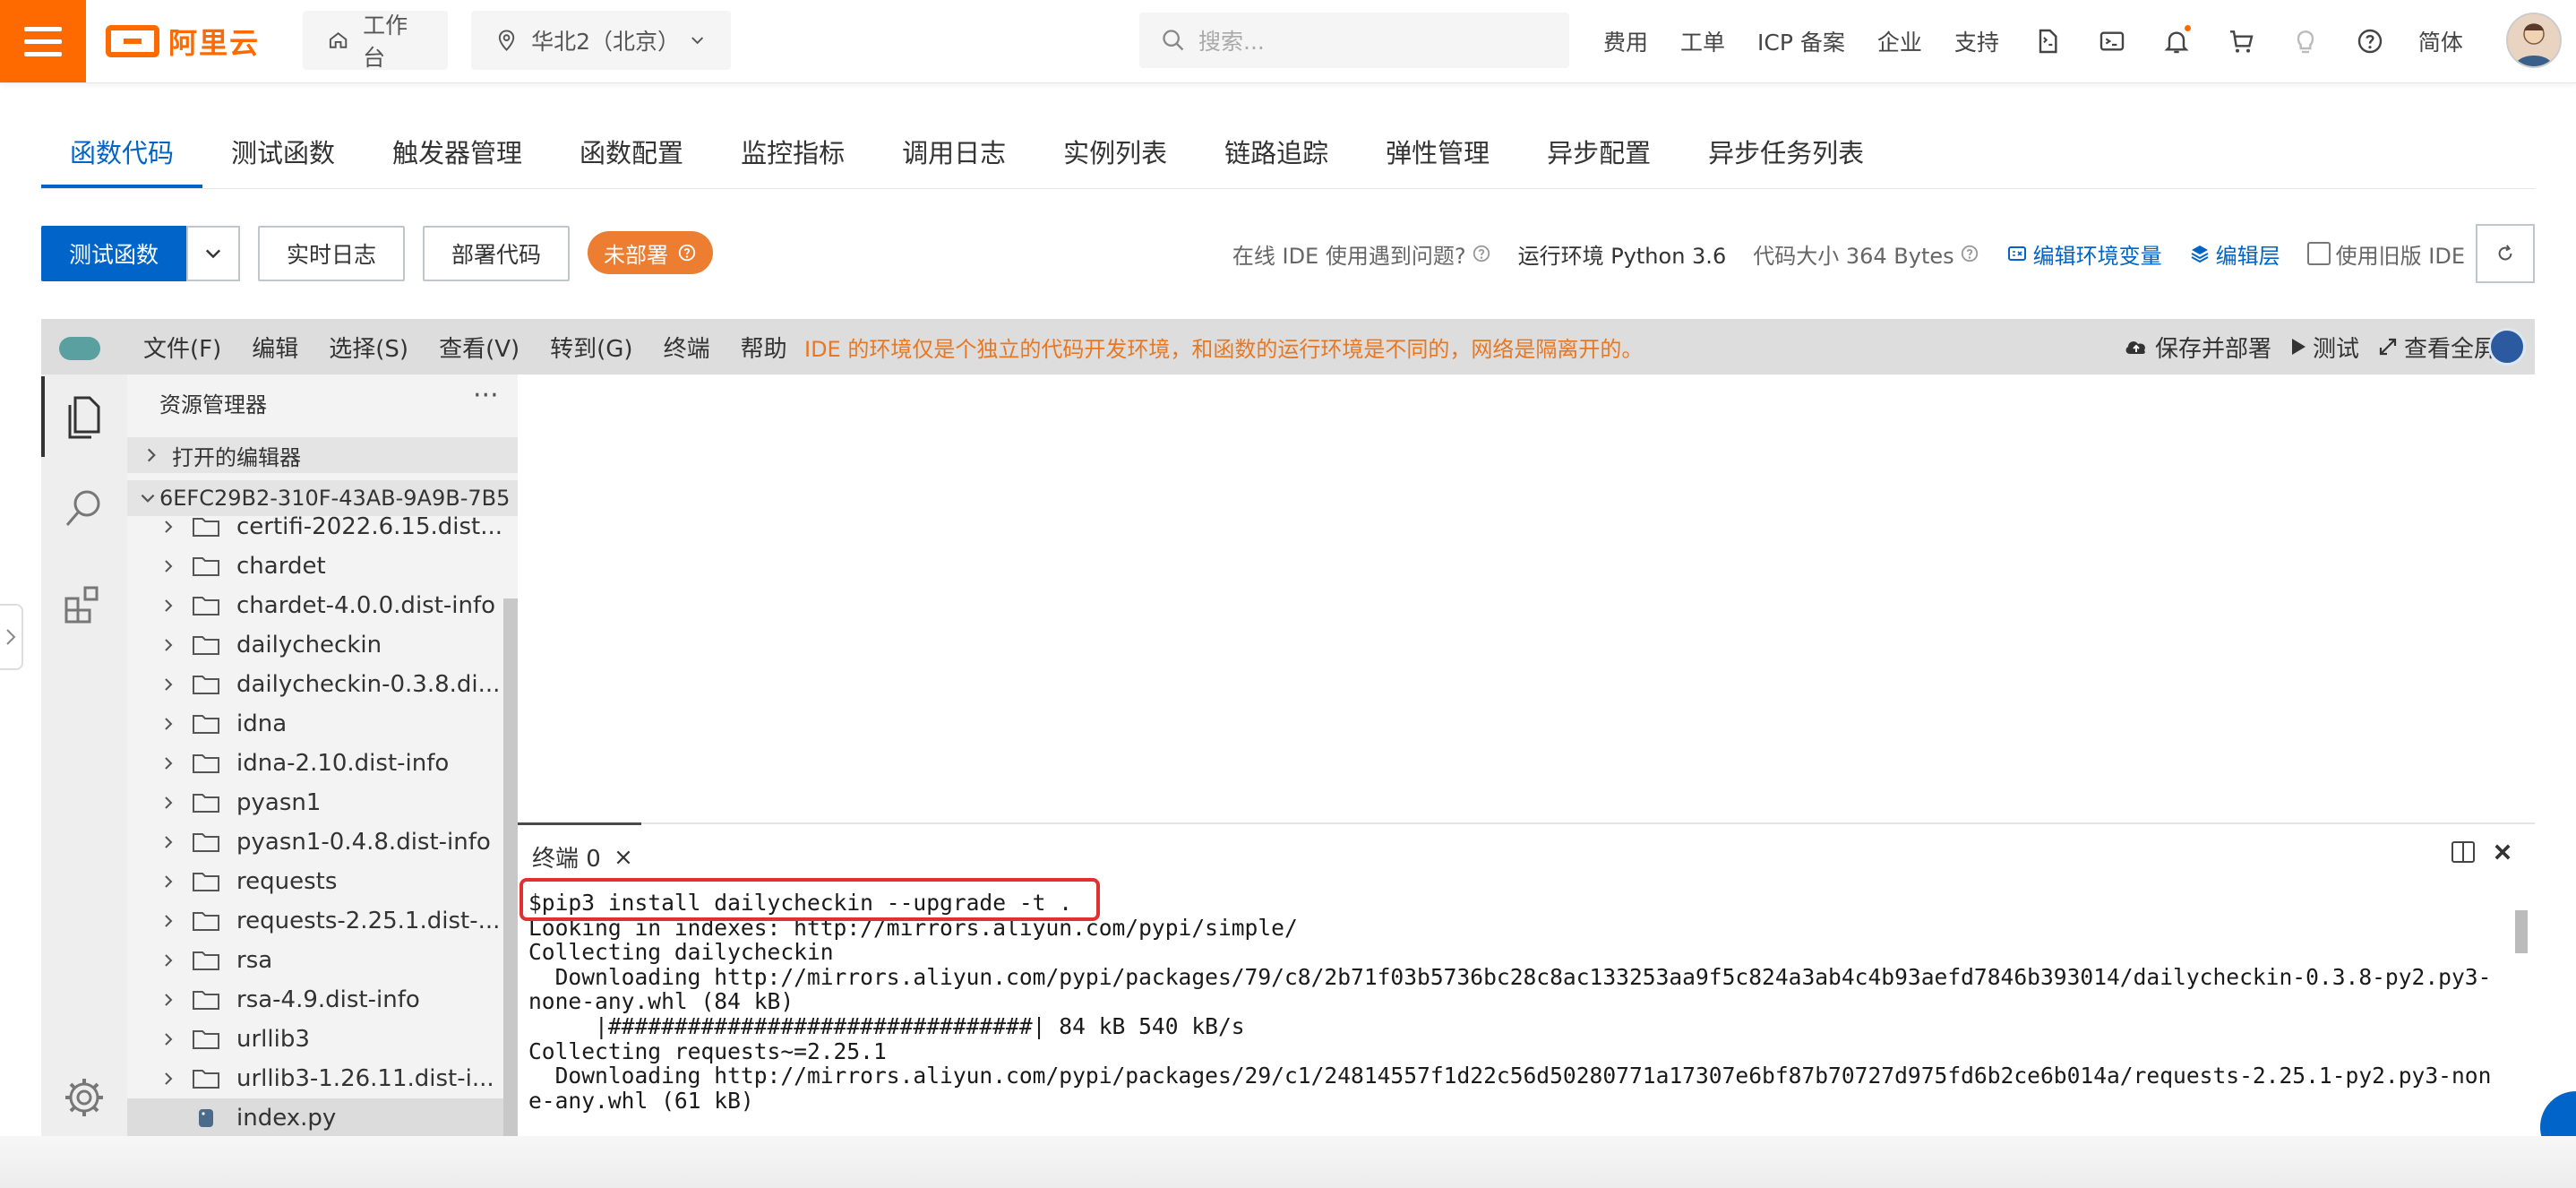  What do you see at coordinates (1899, 41) in the screenshot?
I see `nav-enterprise: 企业` at bounding box center [1899, 41].